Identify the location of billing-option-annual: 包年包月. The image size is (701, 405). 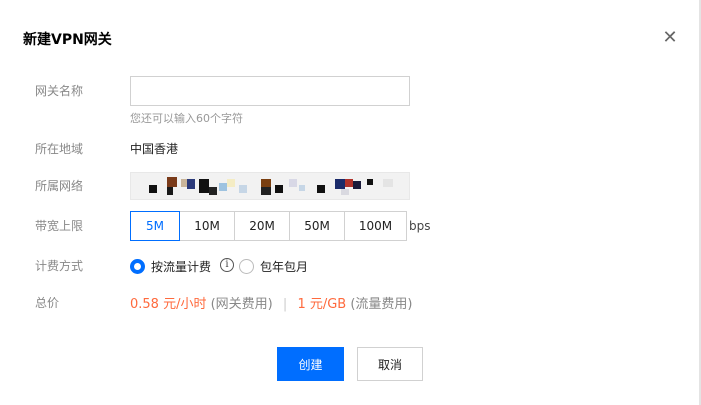
(273, 266).